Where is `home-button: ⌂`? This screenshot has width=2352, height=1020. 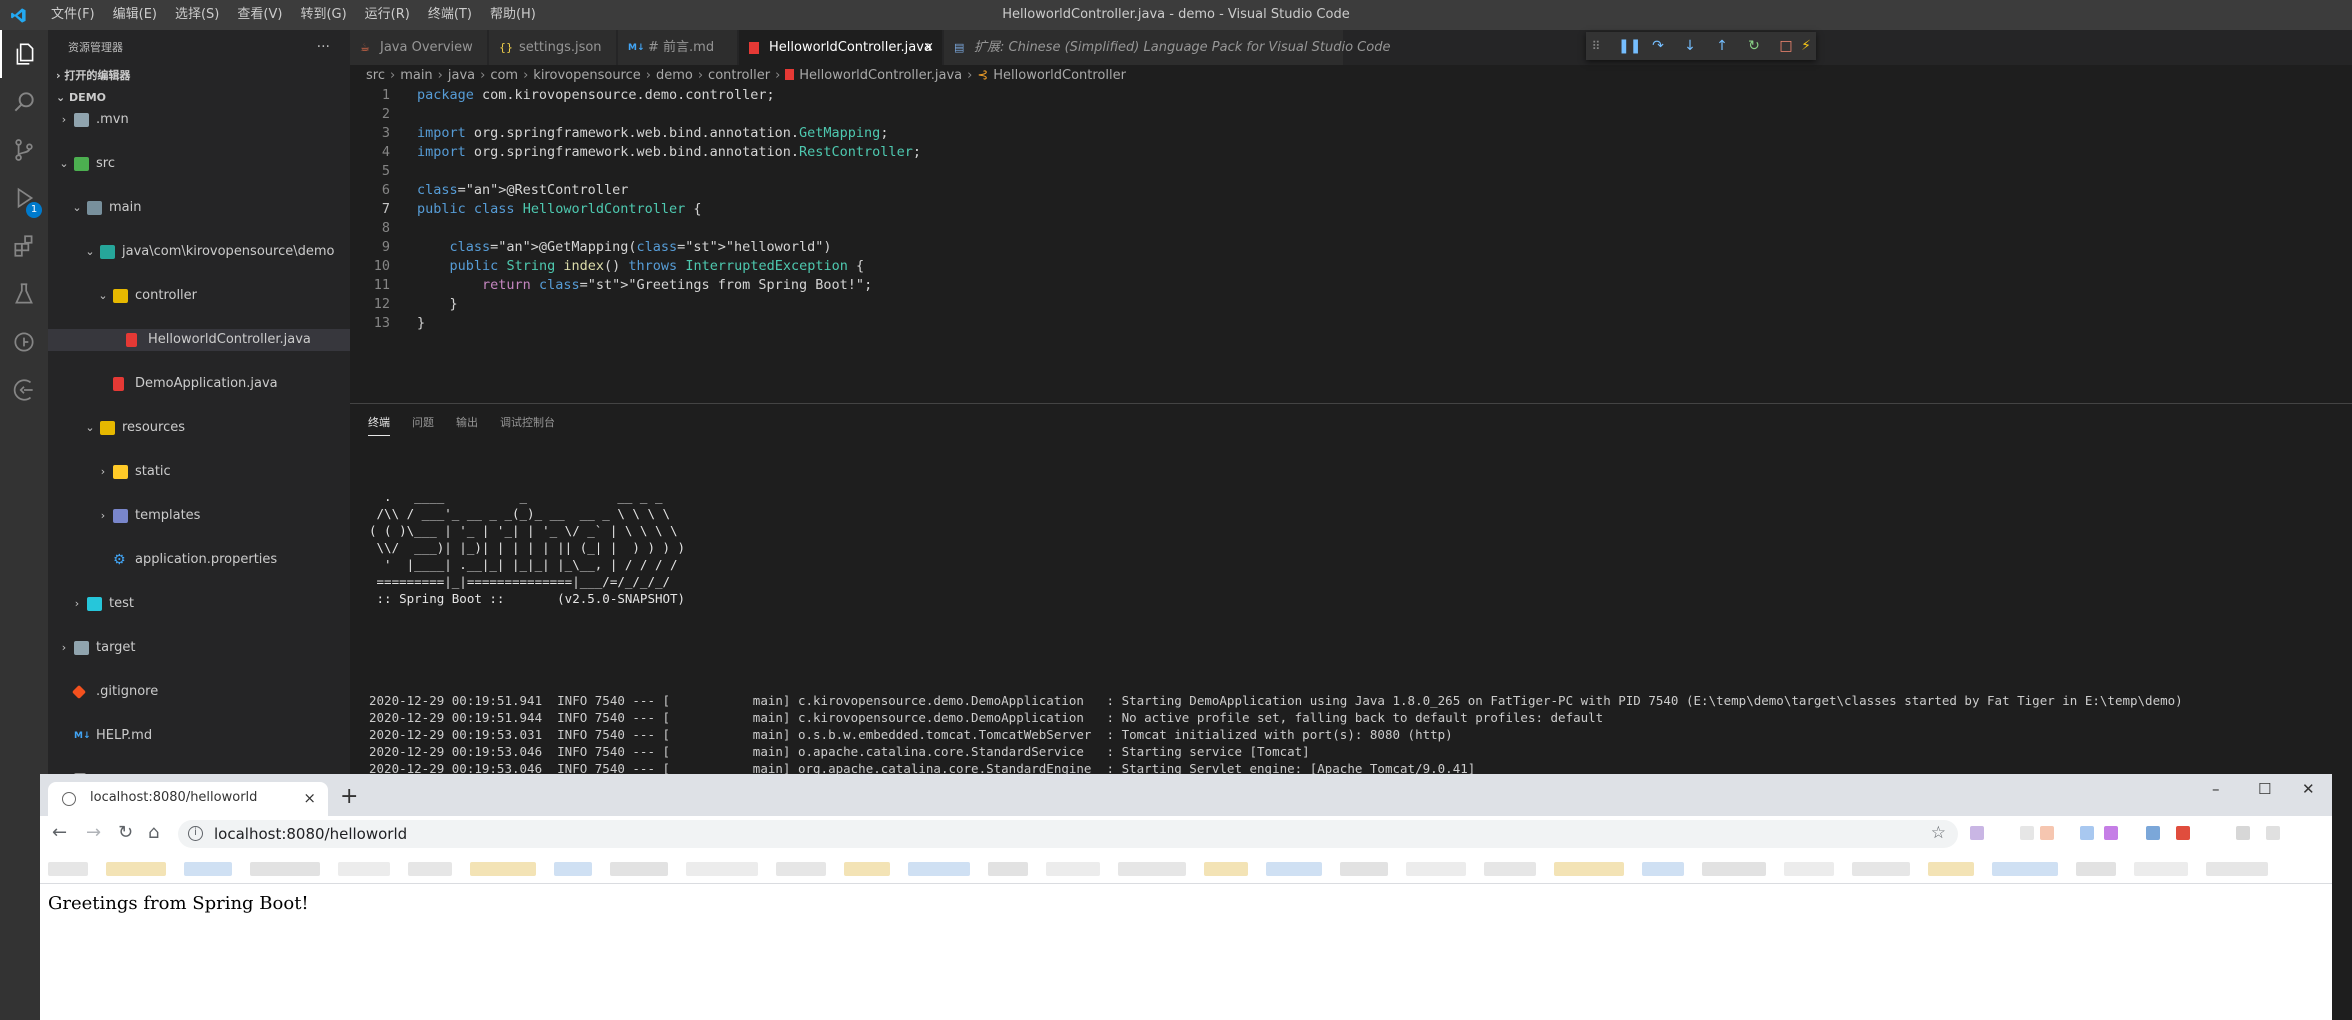 home-button: ⌂ is located at coordinates (153, 832).